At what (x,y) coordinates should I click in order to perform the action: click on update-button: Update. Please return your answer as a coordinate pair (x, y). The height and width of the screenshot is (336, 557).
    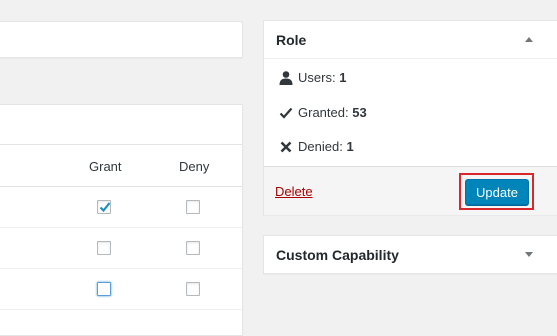
    Looking at the image, I should click on (497, 192).